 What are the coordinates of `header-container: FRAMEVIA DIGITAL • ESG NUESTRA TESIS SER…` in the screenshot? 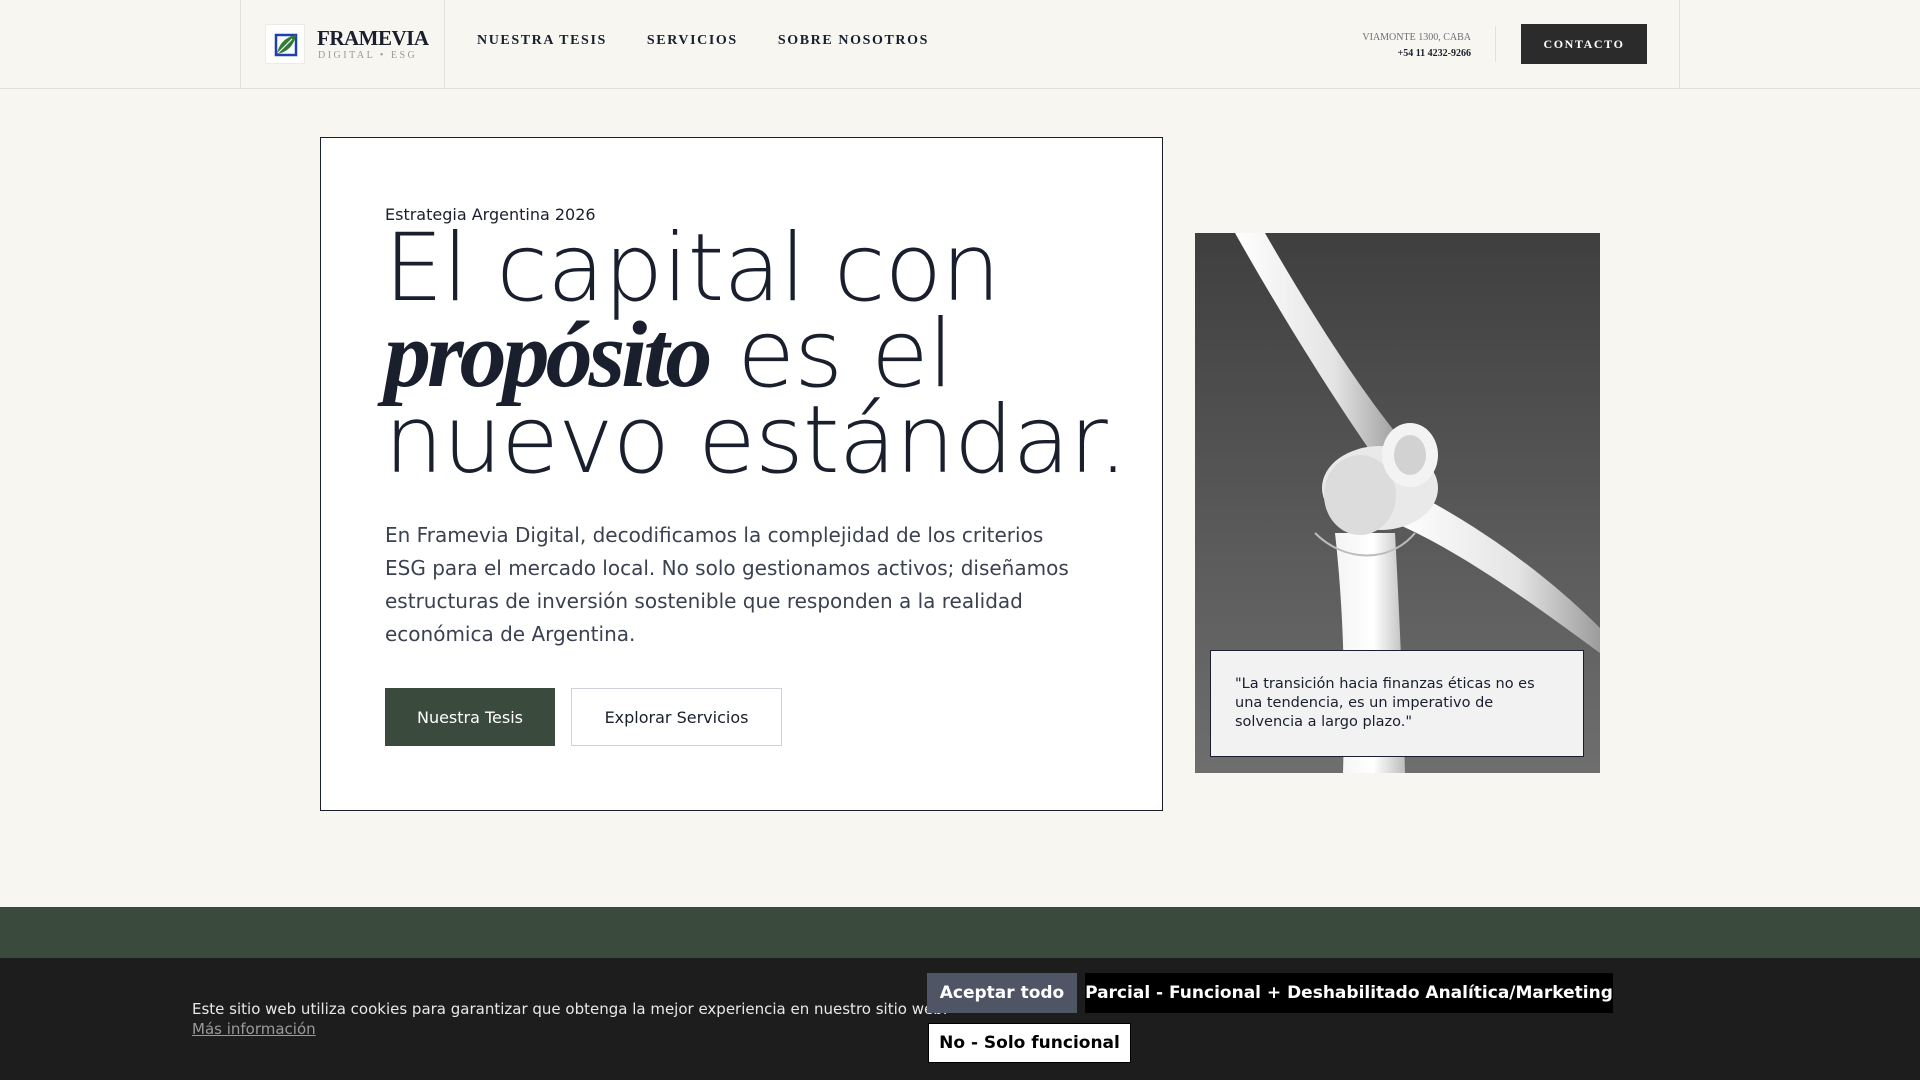 It's located at (960, 44).